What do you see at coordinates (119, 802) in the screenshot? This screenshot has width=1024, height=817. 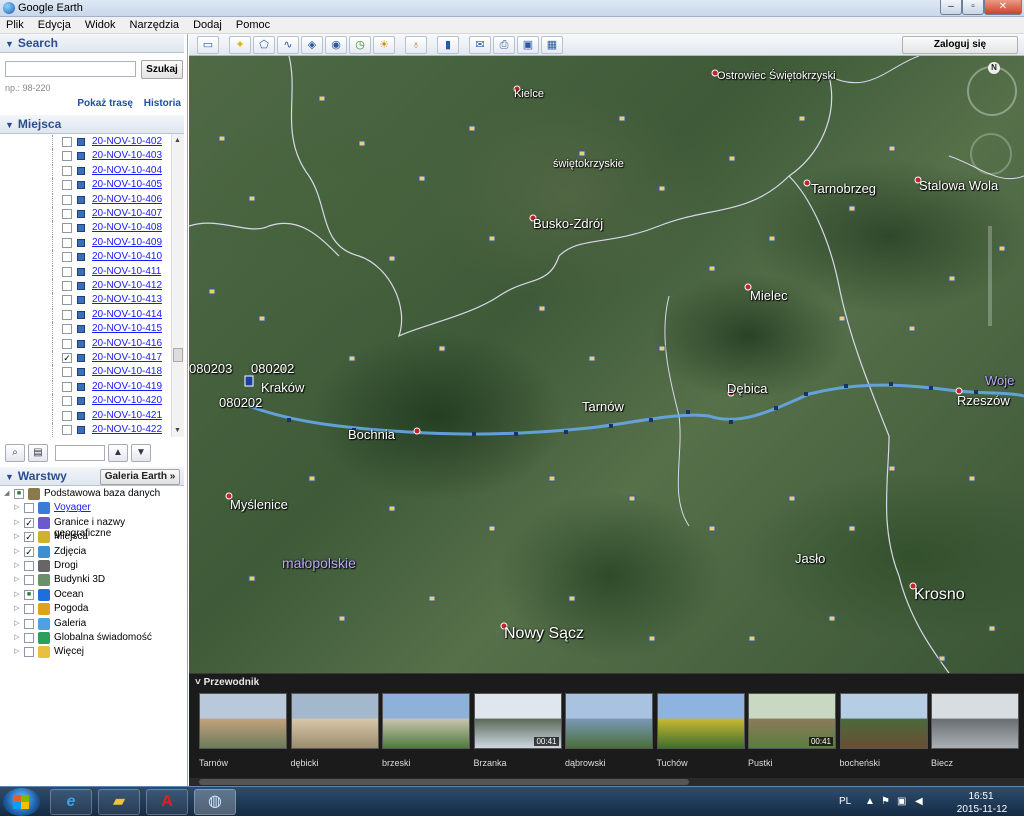 I see `file-explorer-icon: ▰` at bounding box center [119, 802].